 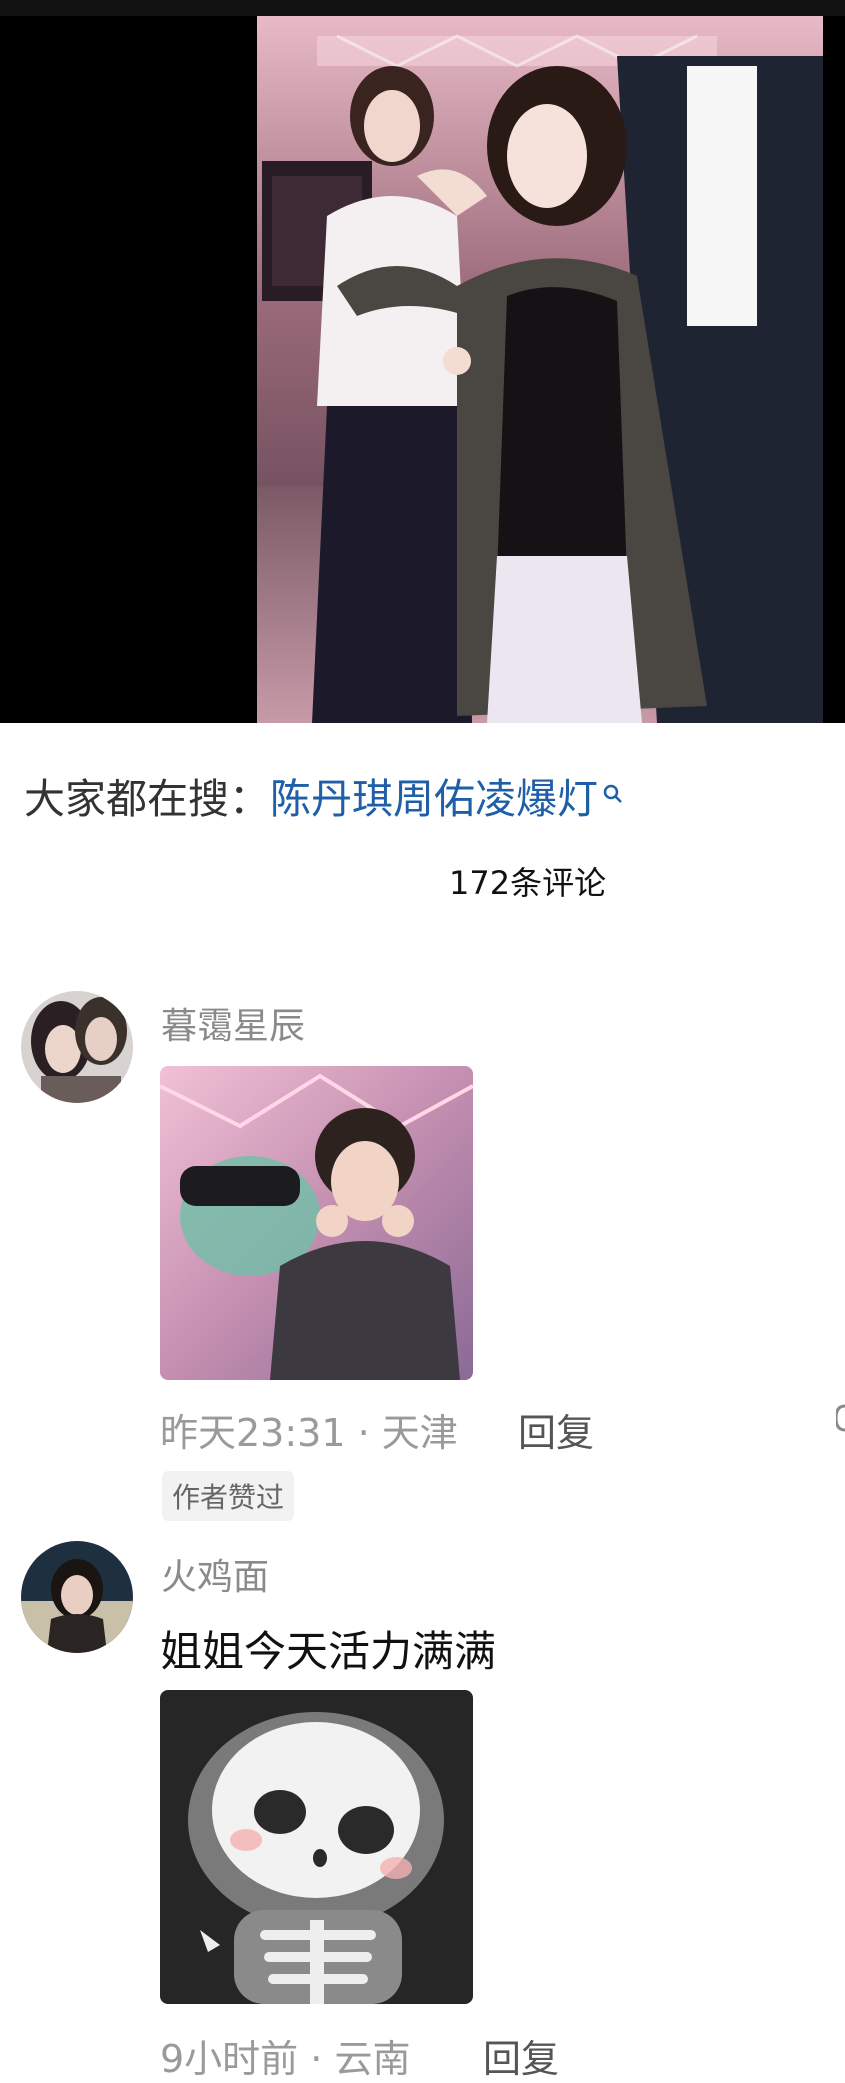 I want to click on comment-username: 暮霭星辰, so click(x=233, y=1023).